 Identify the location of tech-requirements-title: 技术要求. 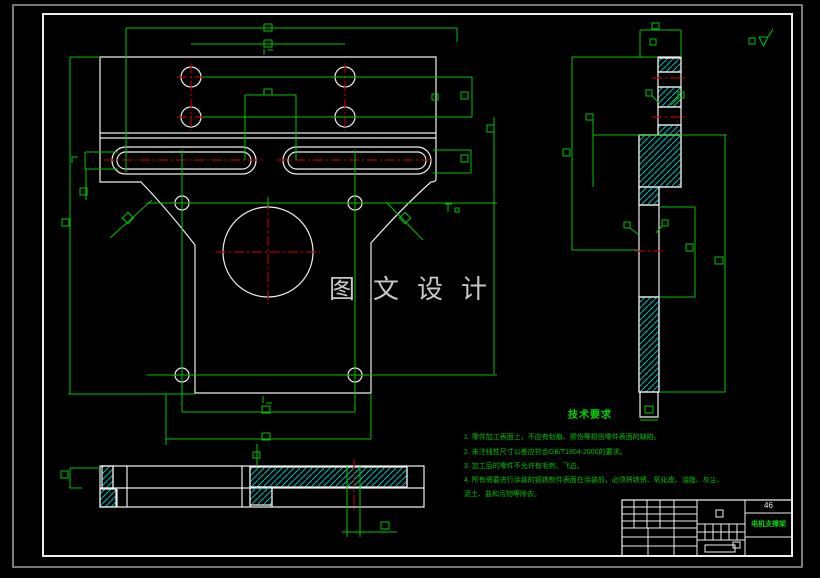
(590, 415).